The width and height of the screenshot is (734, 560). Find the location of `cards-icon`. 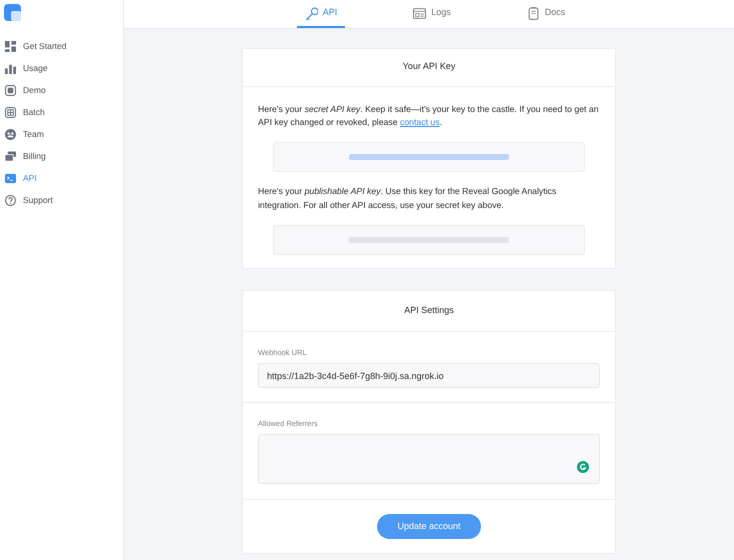

cards-icon is located at coordinates (10, 156).